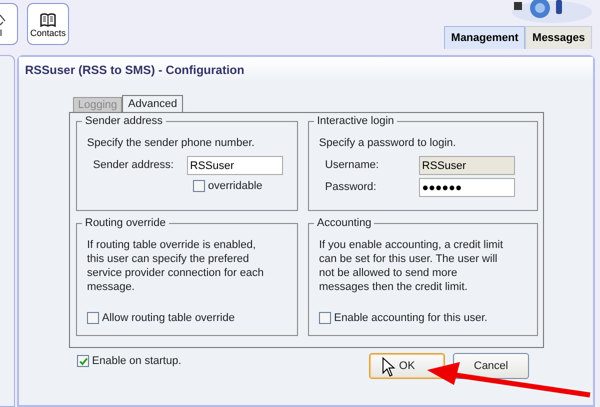 The width and height of the screenshot is (600, 407). What do you see at coordinates (168, 318) in the screenshot?
I see `checkbox-label: Allow routing table override` at bounding box center [168, 318].